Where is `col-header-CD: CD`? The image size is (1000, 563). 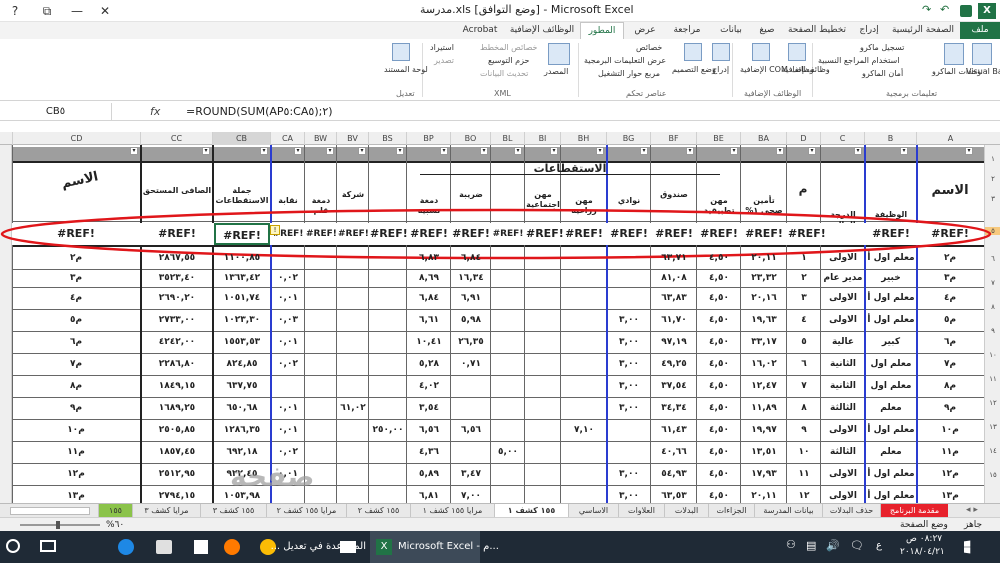
col-header-CD: CD is located at coordinates (76, 138).